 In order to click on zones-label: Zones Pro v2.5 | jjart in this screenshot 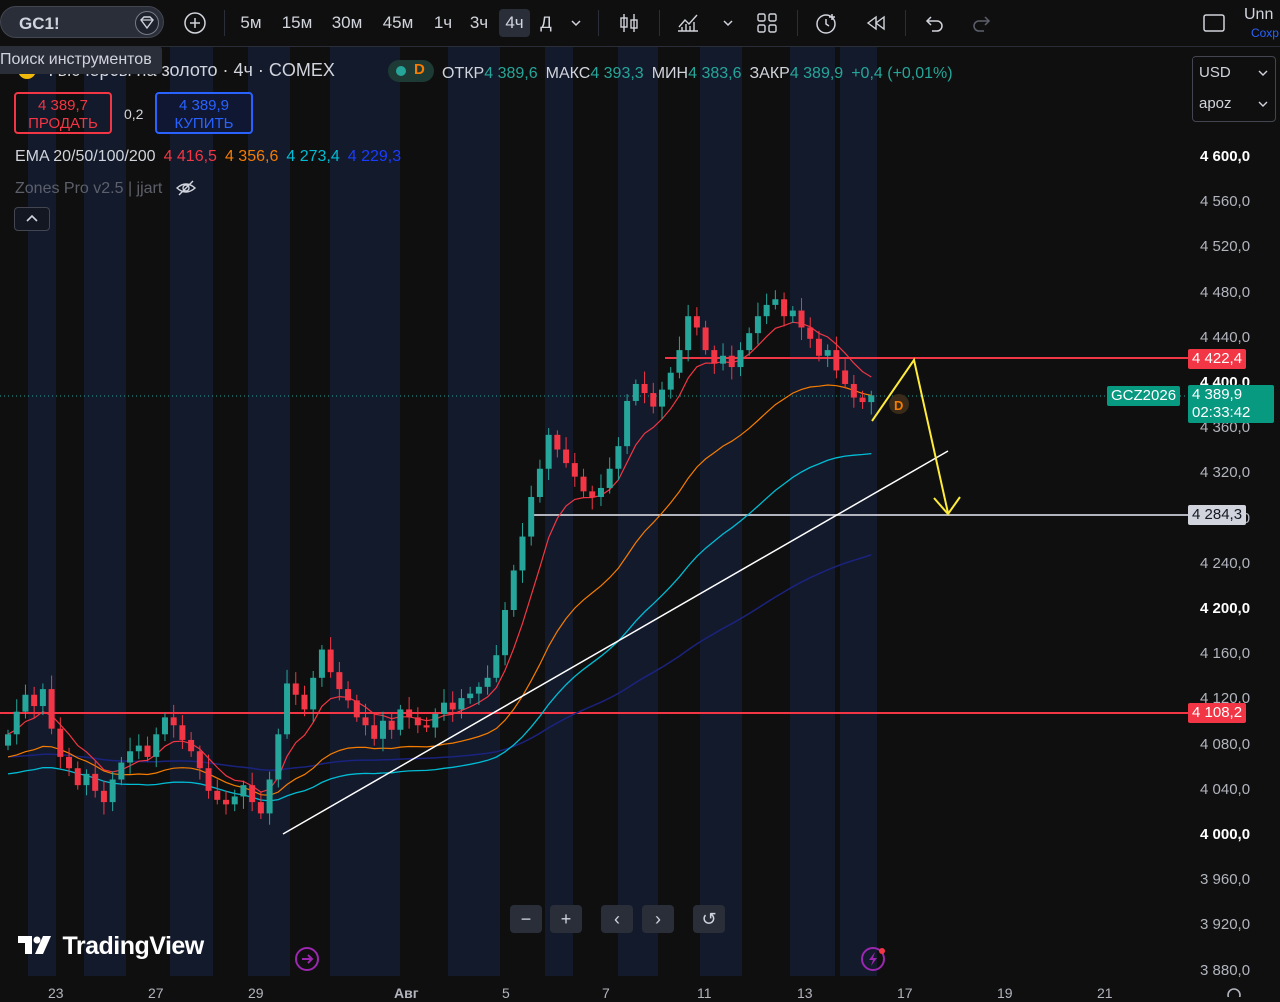, I will do `click(89, 188)`.